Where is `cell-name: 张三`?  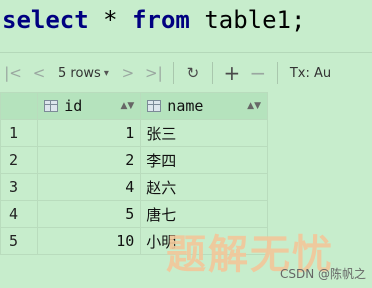 cell-name: 张三 is located at coordinates (204, 133).